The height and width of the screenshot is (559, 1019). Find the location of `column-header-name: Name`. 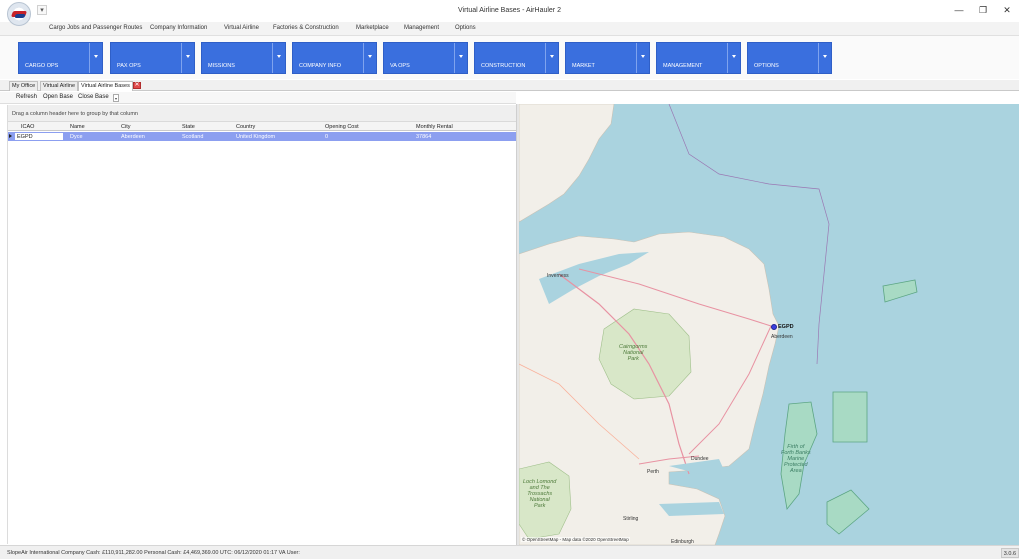

column-header-name: Name is located at coordinates (77, 127).